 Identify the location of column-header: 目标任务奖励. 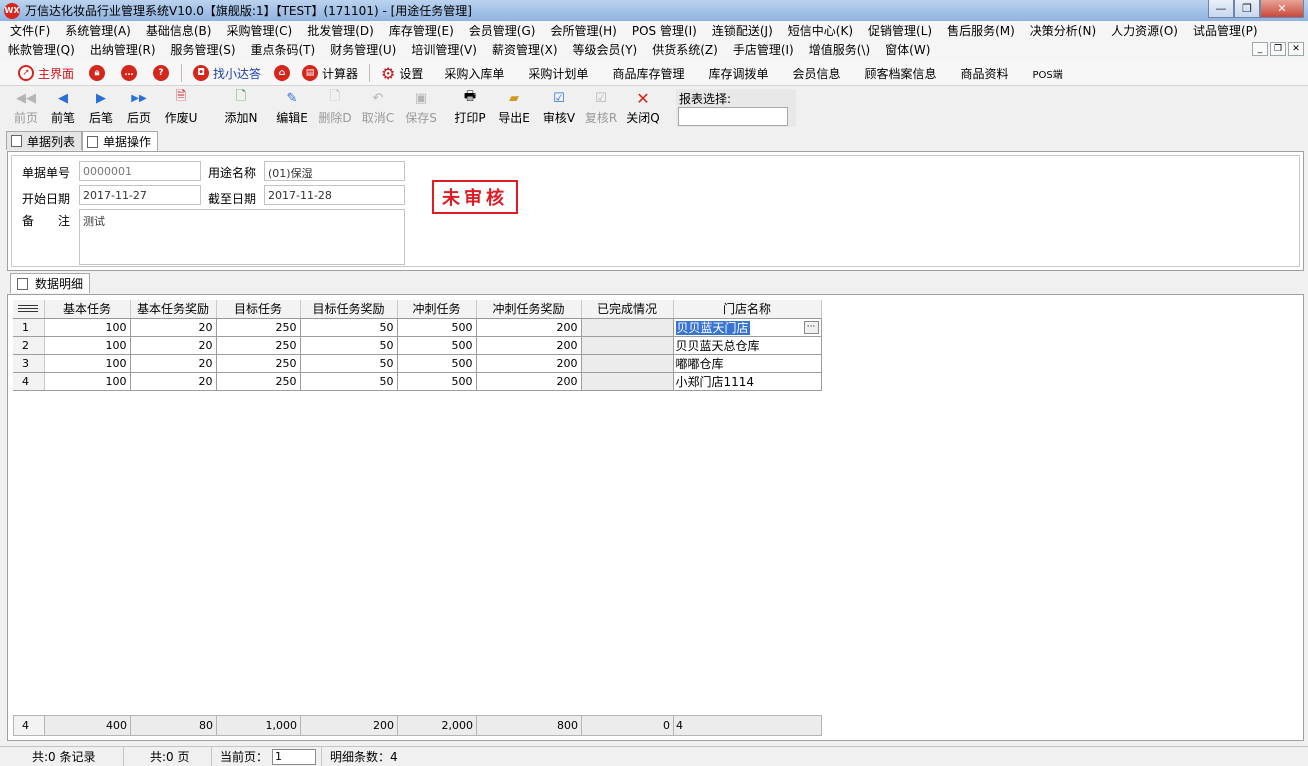
(349, 309).